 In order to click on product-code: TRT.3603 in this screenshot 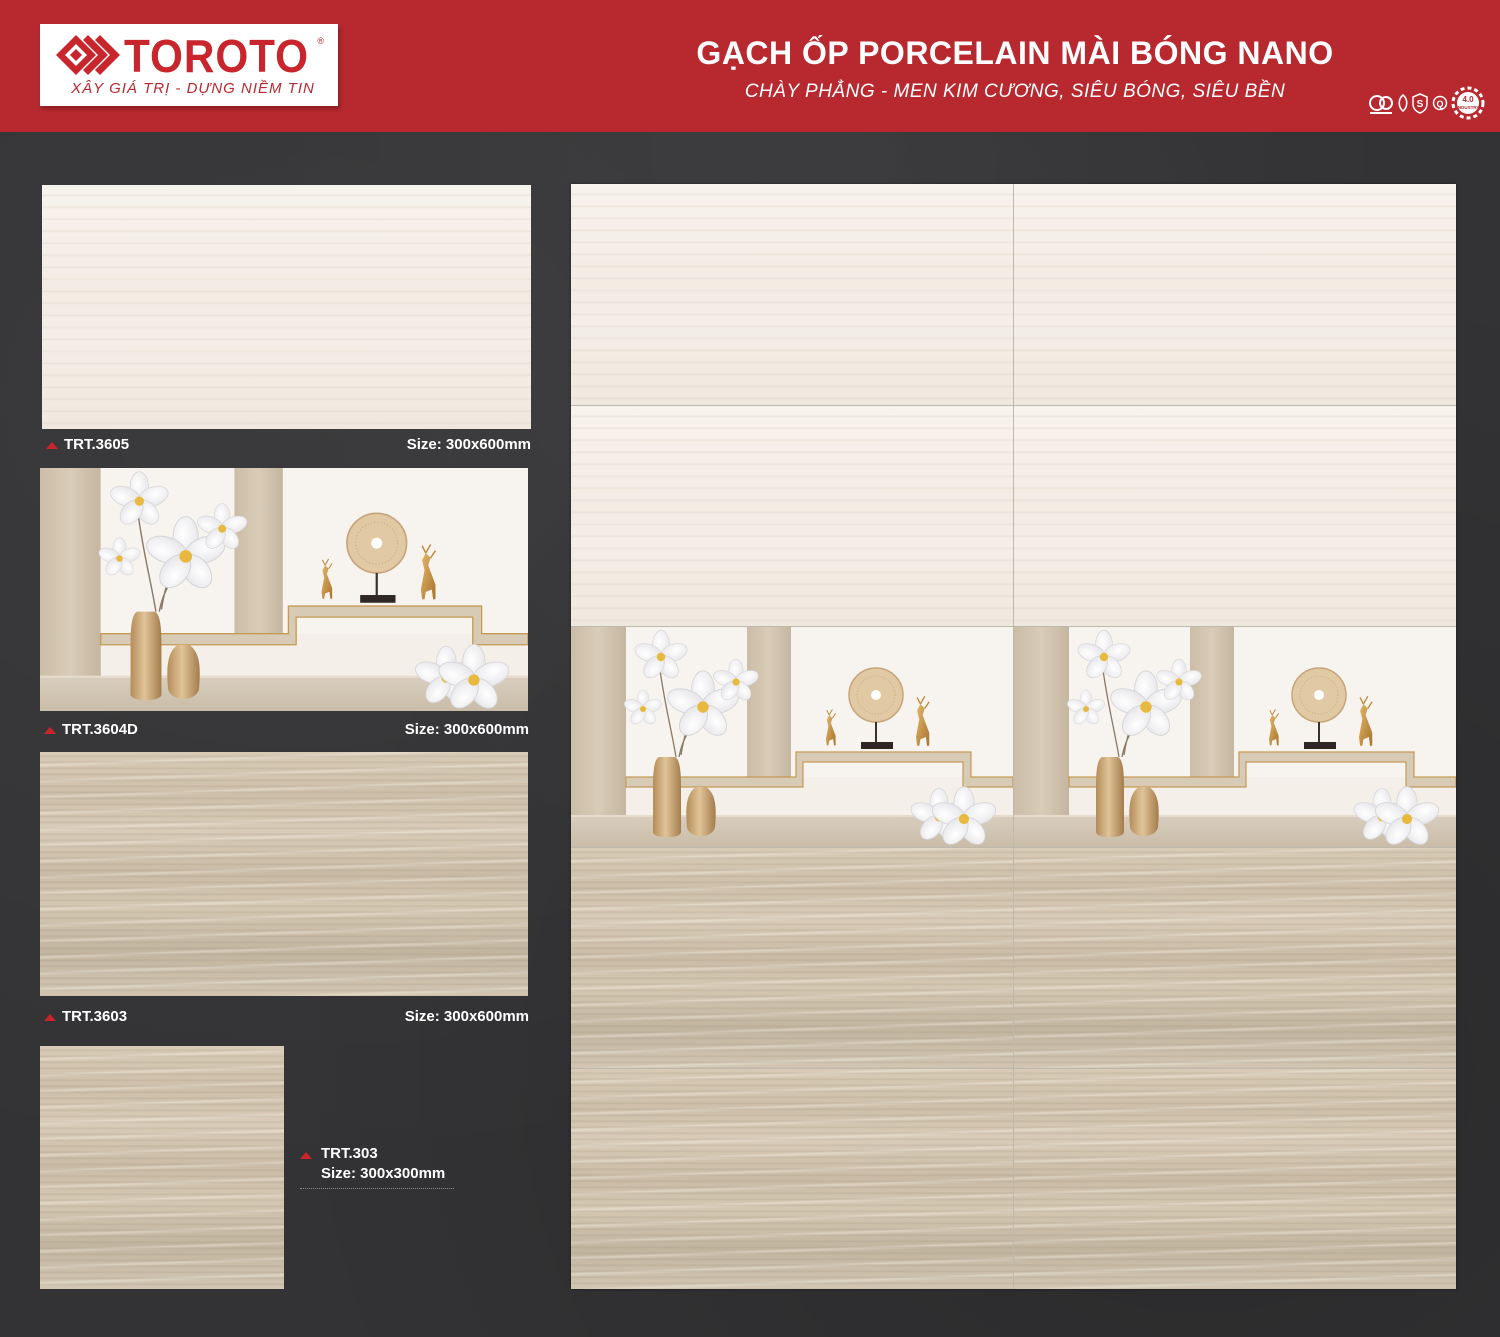, I will do `click(95, 1016)`.